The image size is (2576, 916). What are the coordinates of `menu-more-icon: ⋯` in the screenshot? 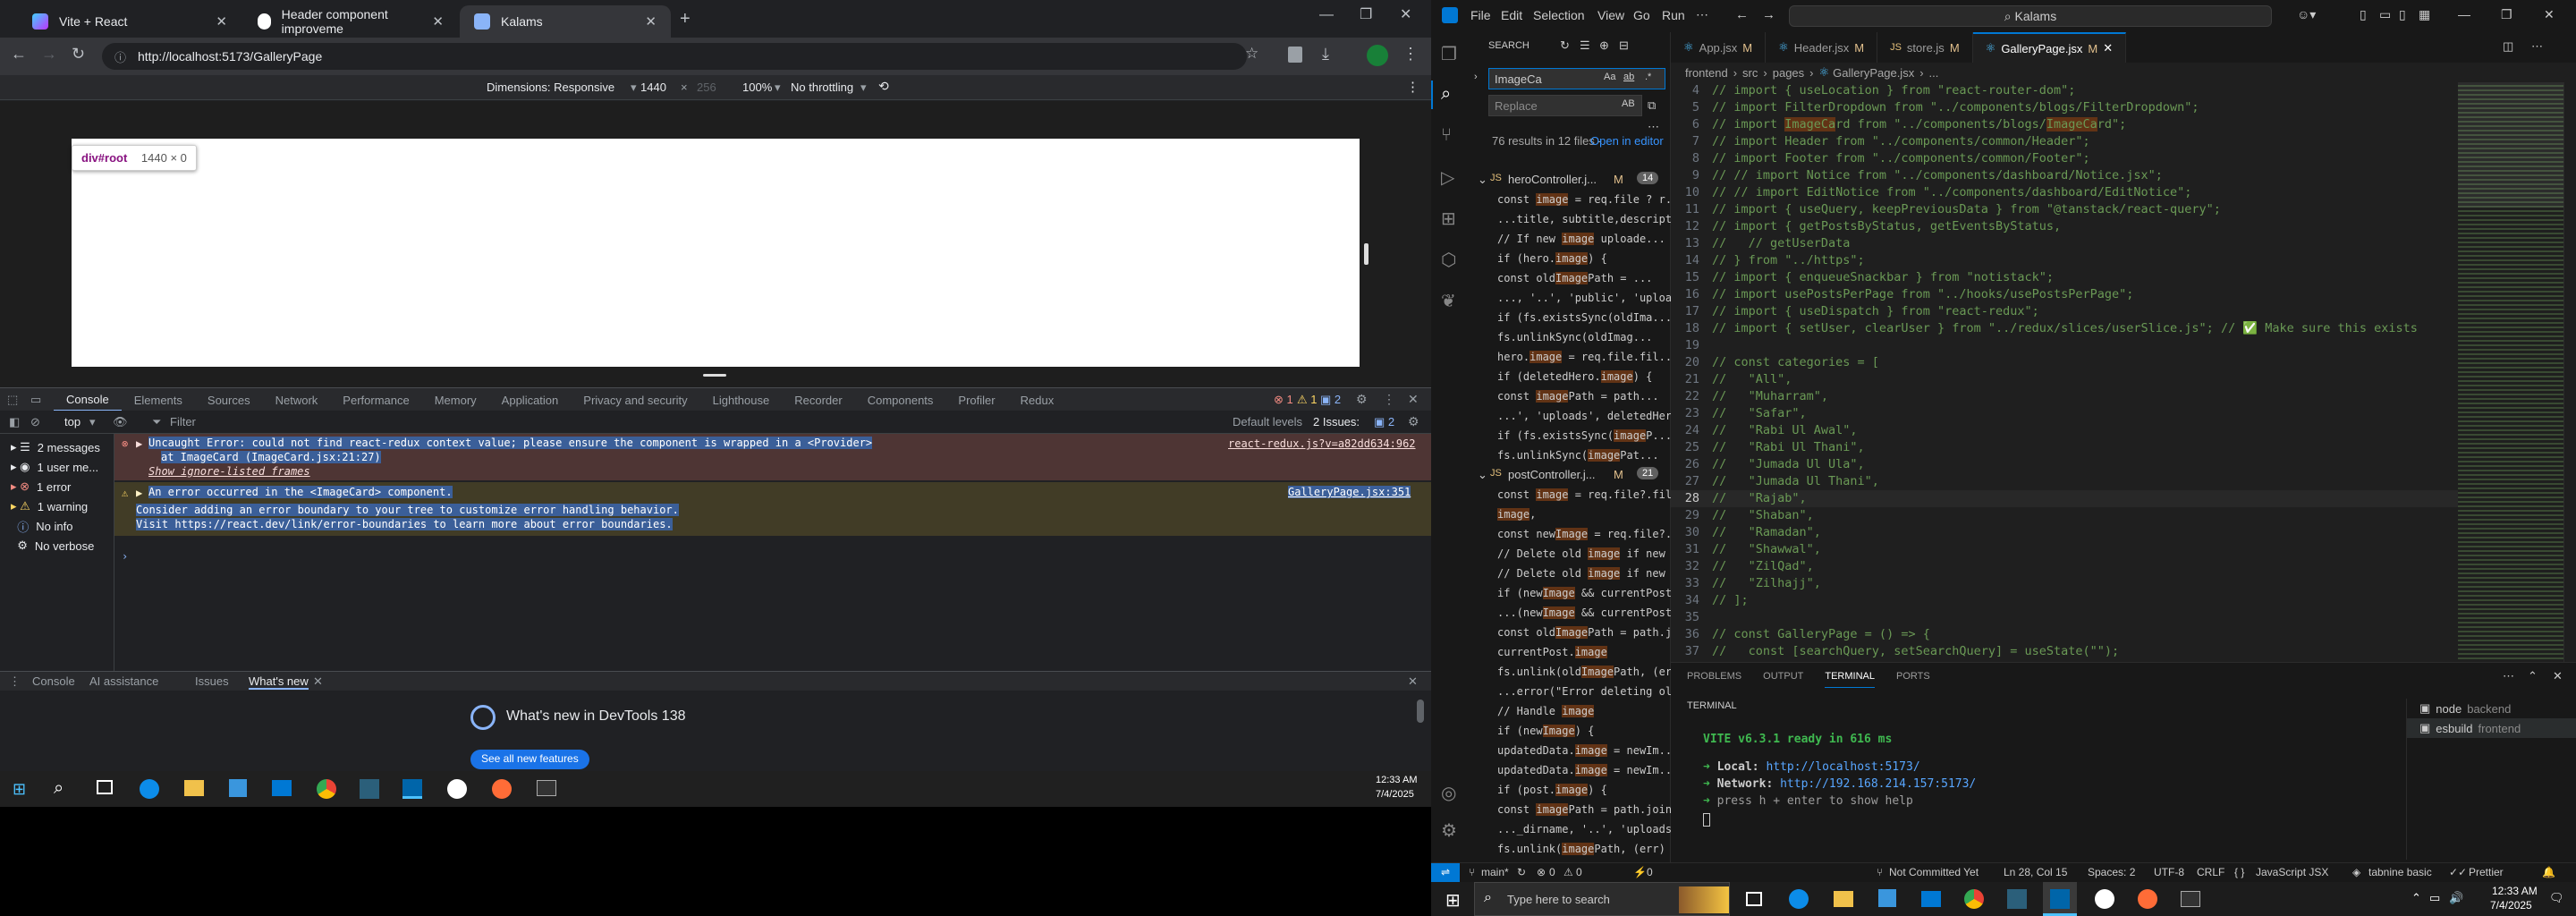 It's located at (1702, 14).